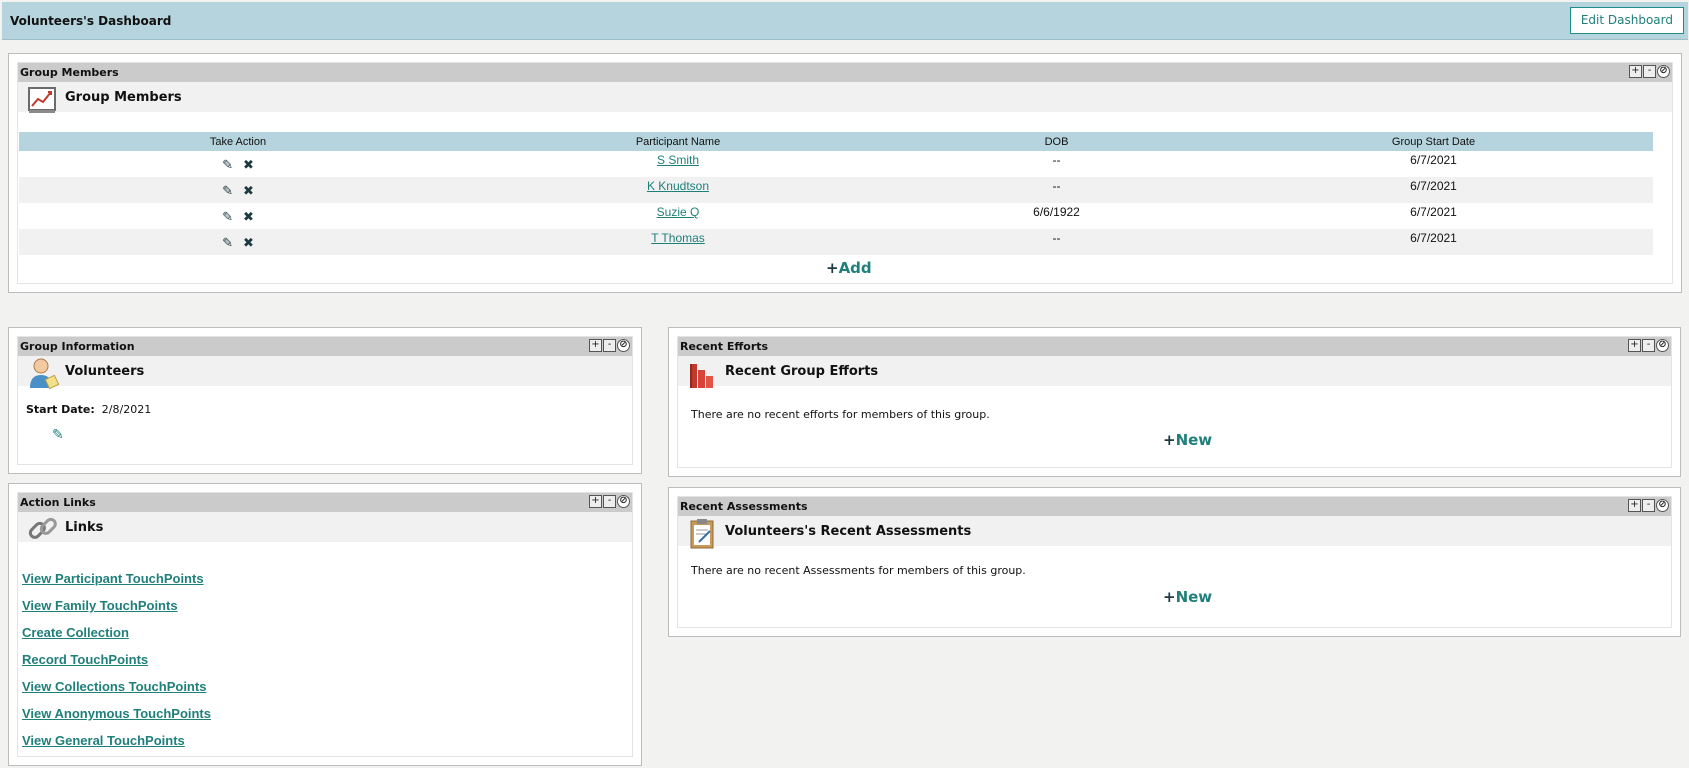  I want to click on panel-subheader: Volunteers's Recent Assessments, so click(1174, 532).